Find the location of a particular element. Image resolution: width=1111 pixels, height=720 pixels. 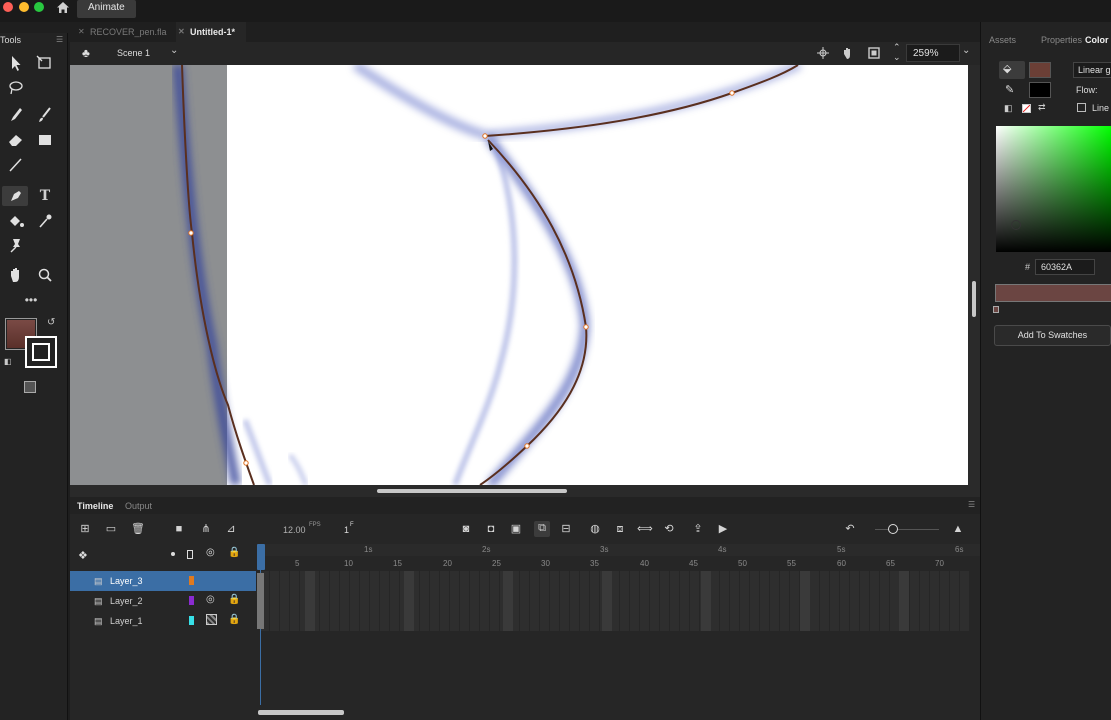

no-color-icon is located at coordinates (1026, 108).